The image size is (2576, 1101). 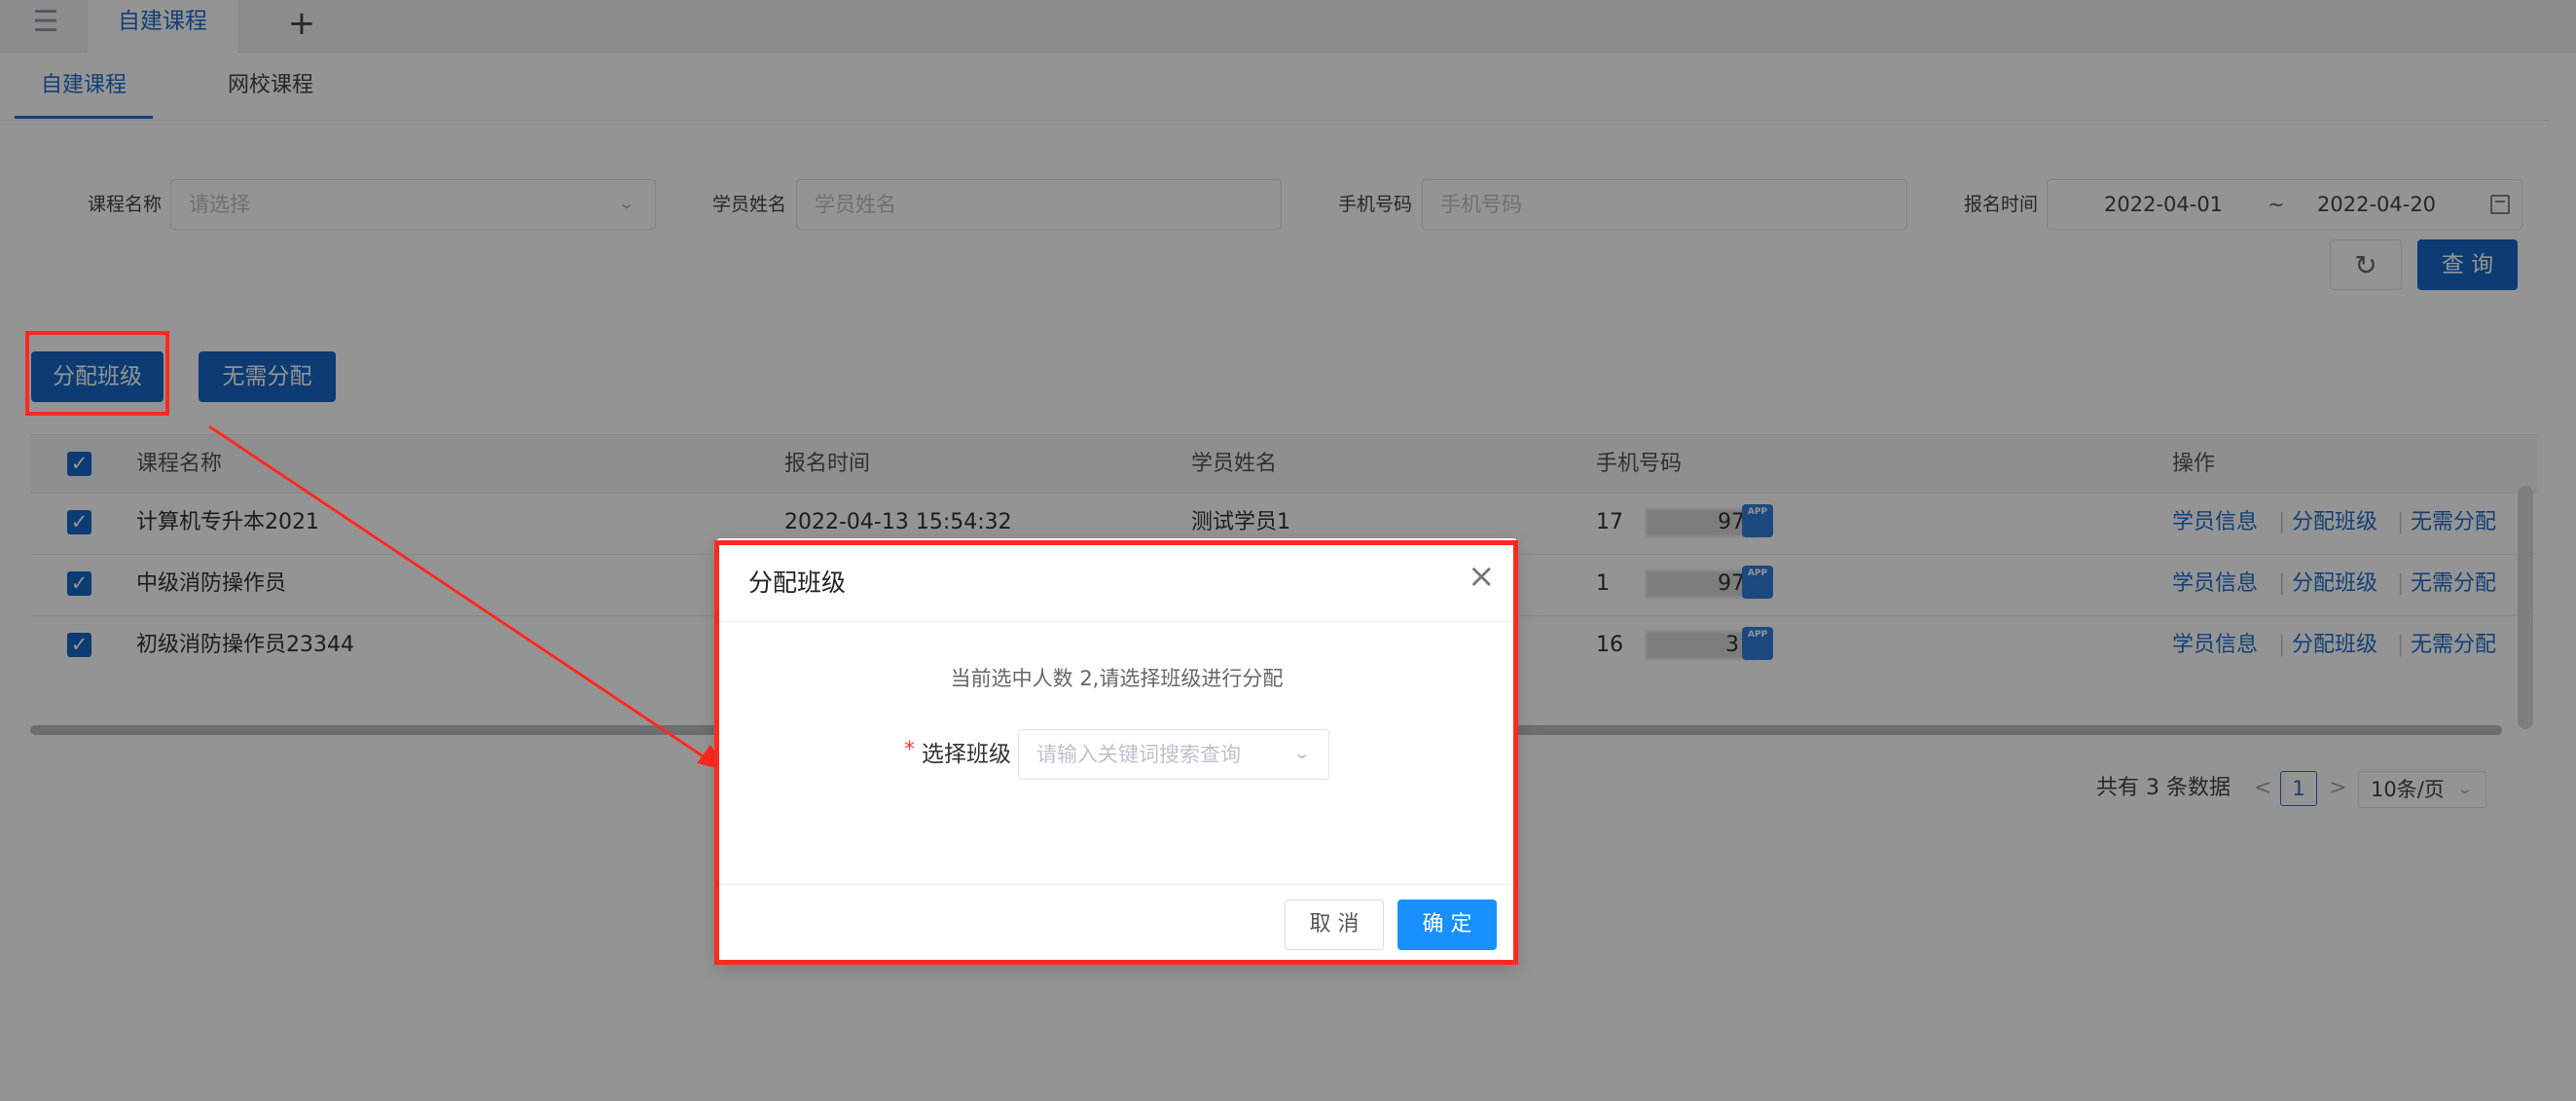 What do you see at coordinates (909, 750) in the screenshot?
I see `required-mark: *` at bounding box center [909, 750].